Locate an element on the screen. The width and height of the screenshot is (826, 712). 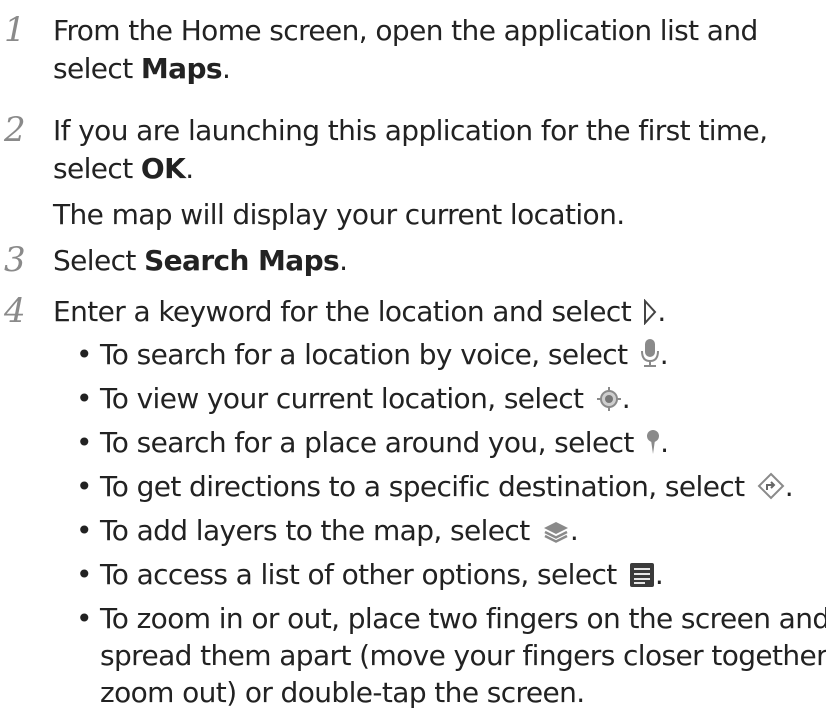
menu-icon is located at coordinates (641, 575).